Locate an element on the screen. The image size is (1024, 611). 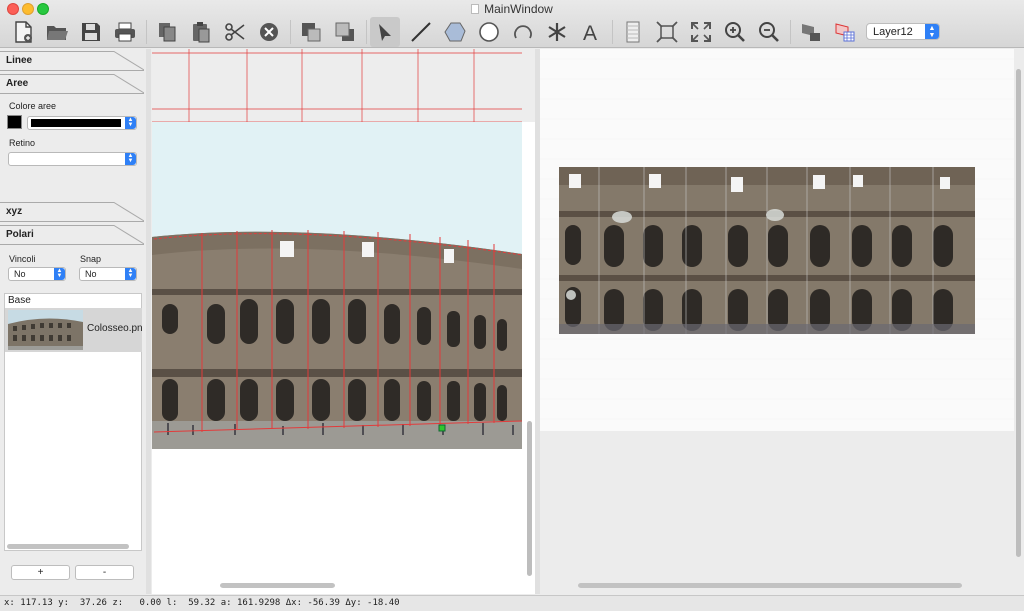
tab-xyz: xyz is located at coordinates (72, 212).